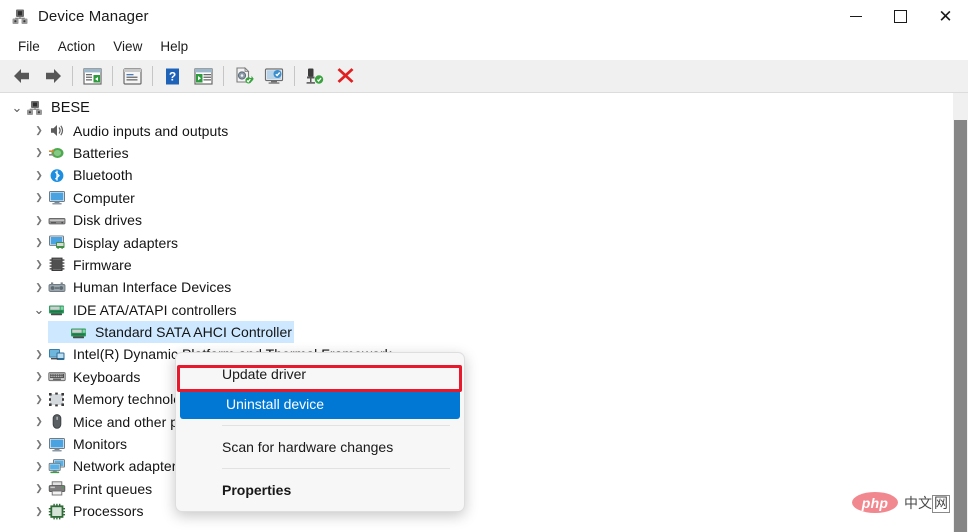  Describe the element at coordinates (174, 46) in the screenshot. I see `menu-help: Help` at that location.